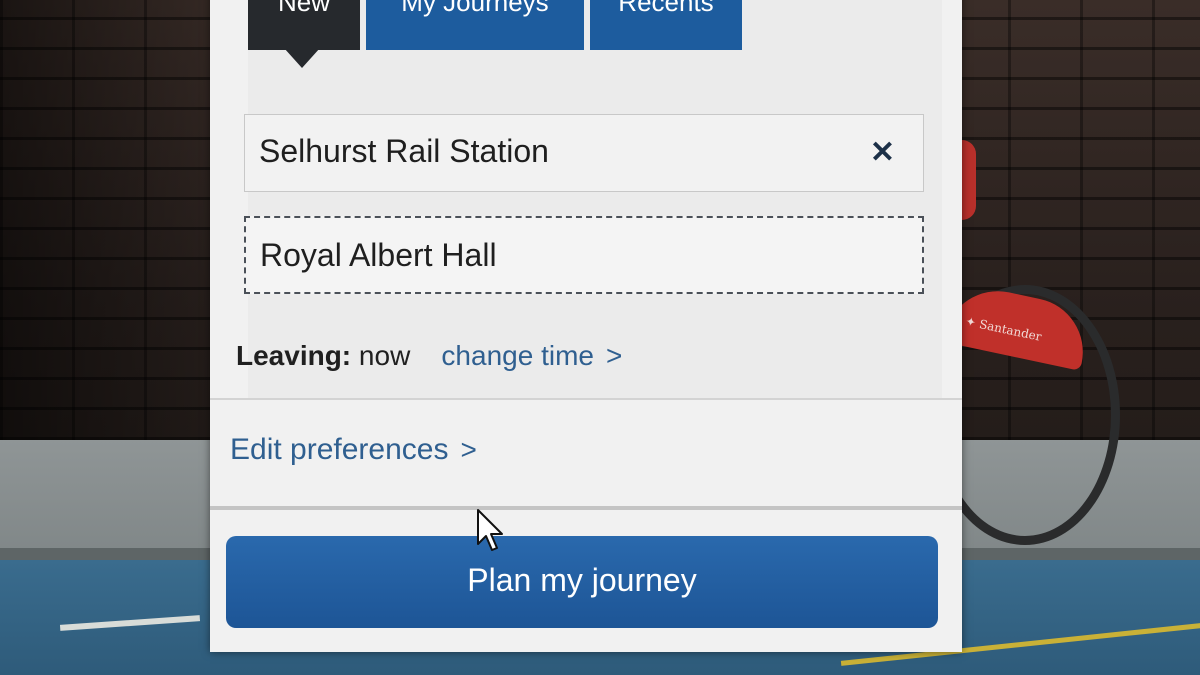 The height and width of the screenshot is (675, 1200). What do you see at coordinates (120, 235) in the screenshot?
I see `wall-shadow` at bounding box center [120, 235].